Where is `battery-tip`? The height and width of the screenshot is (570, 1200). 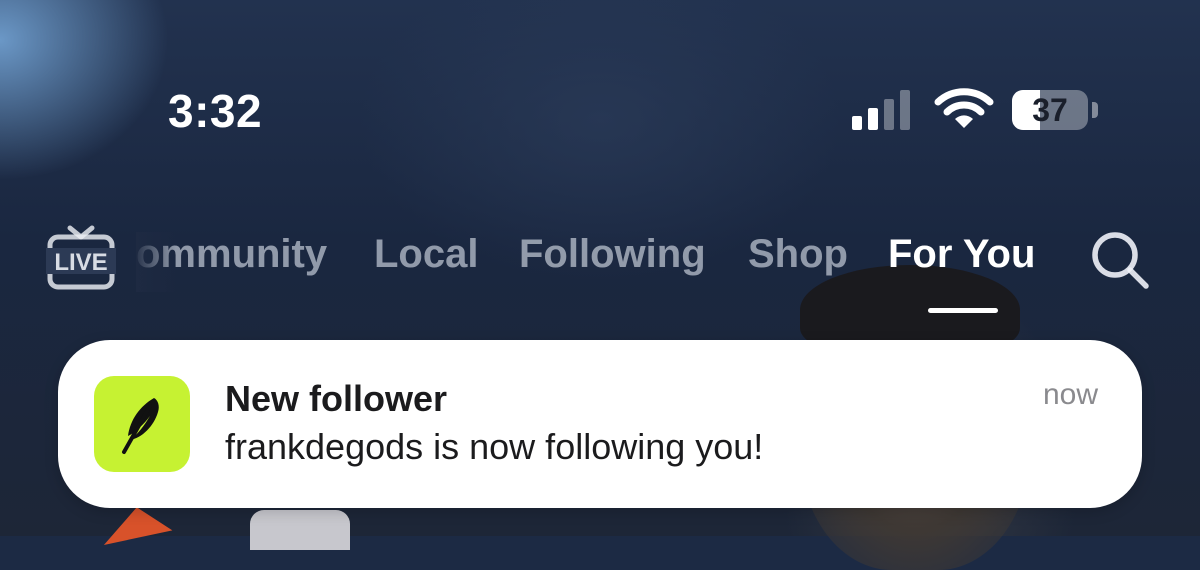
battery-tip is located at coordinates (1095, 110).